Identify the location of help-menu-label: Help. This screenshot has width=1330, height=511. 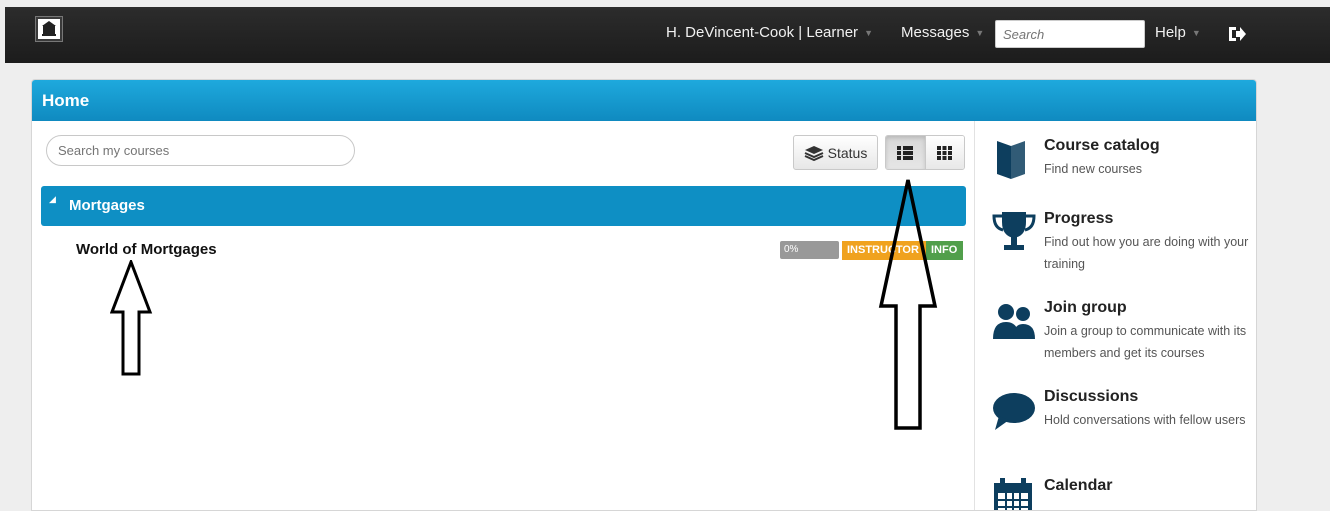
(1170, 32).